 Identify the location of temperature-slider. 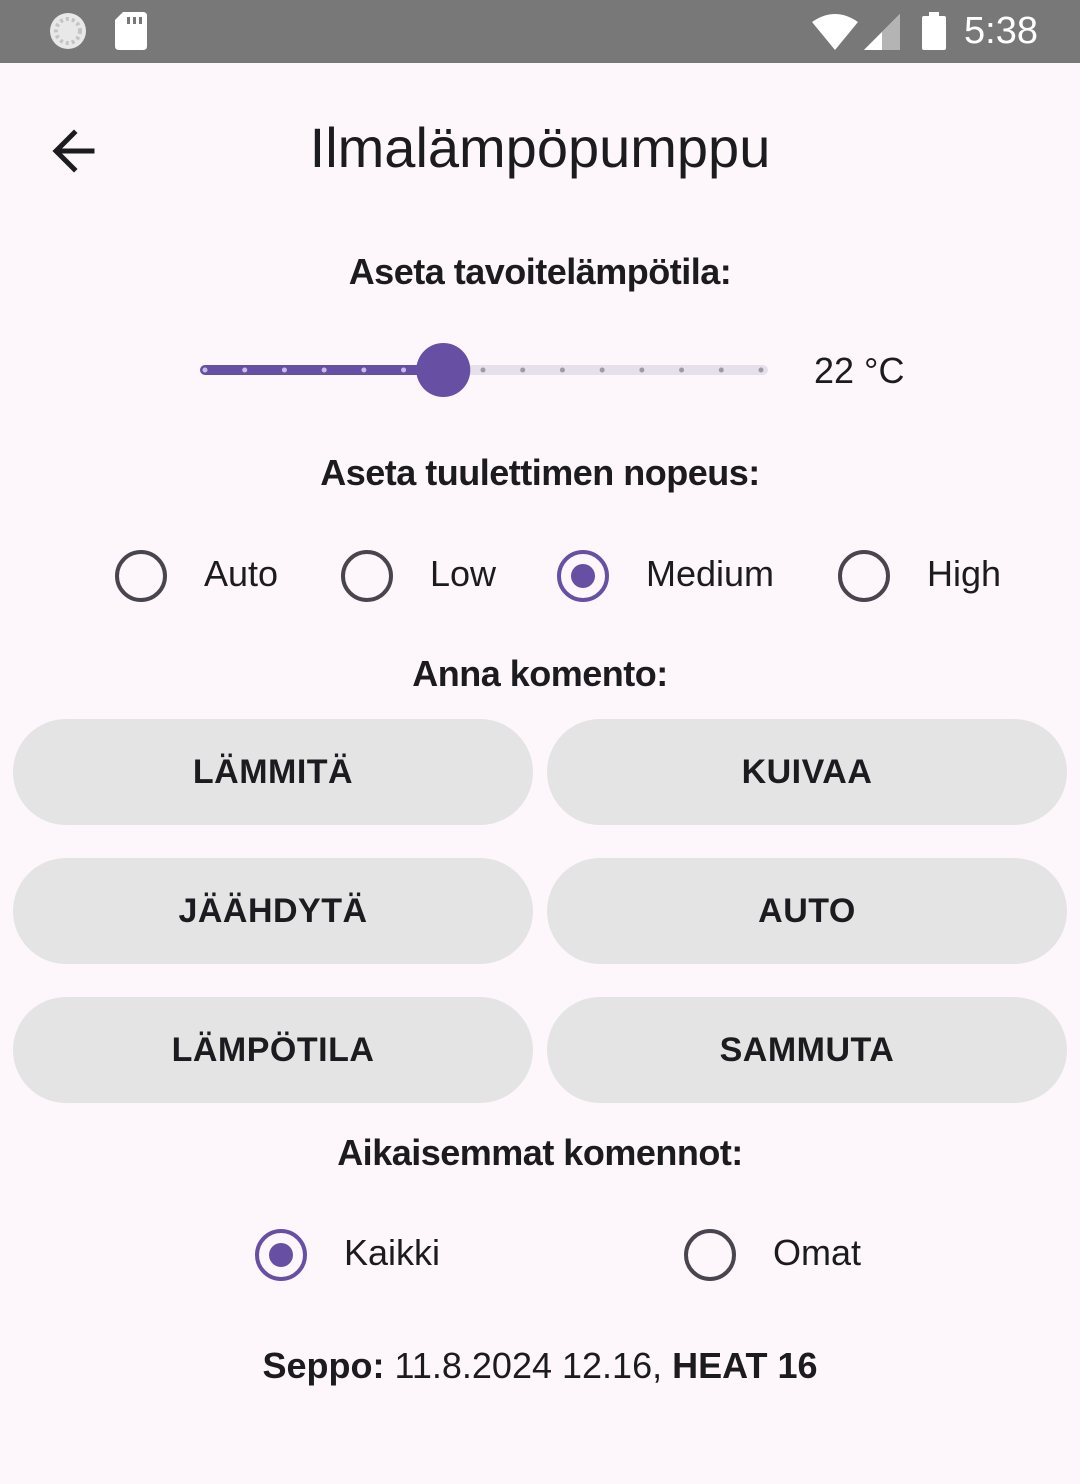
(485, 370).